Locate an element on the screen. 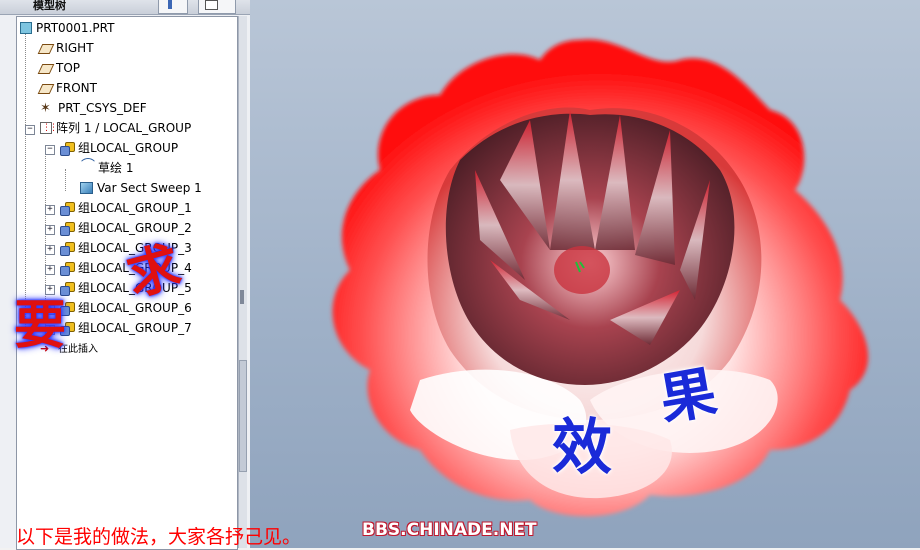 The width and height of the screenshot is (920, 550). tree-item-label: FRONT is located at coordinates (76, 88).